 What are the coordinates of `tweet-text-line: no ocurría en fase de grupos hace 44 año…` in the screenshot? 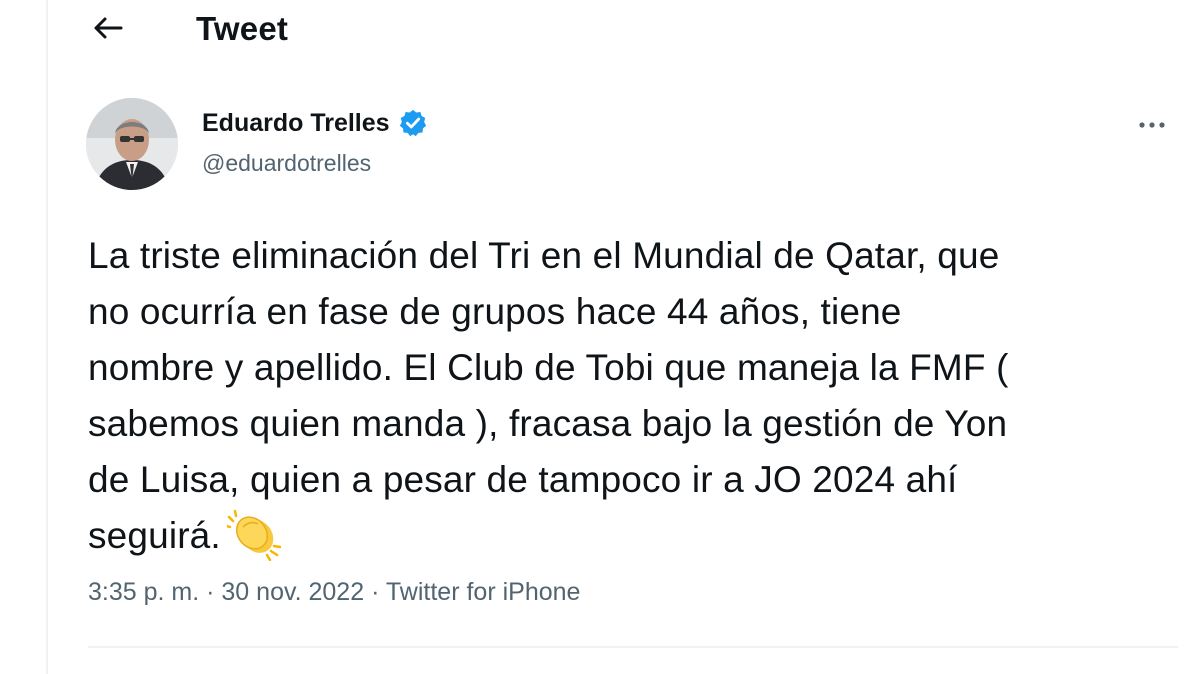 It's located at (495, 311).